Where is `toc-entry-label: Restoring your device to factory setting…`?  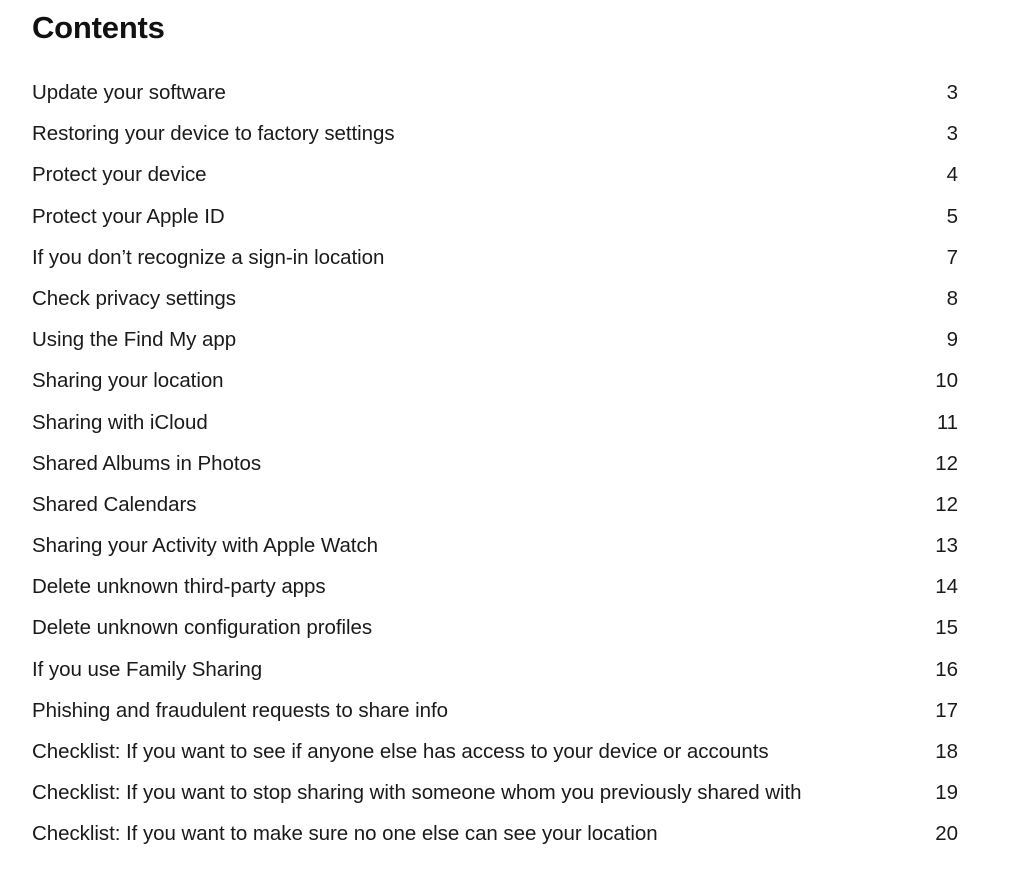 toc-entry-label: Restoring your device to factory setting… is located at coordinates (213, 134).